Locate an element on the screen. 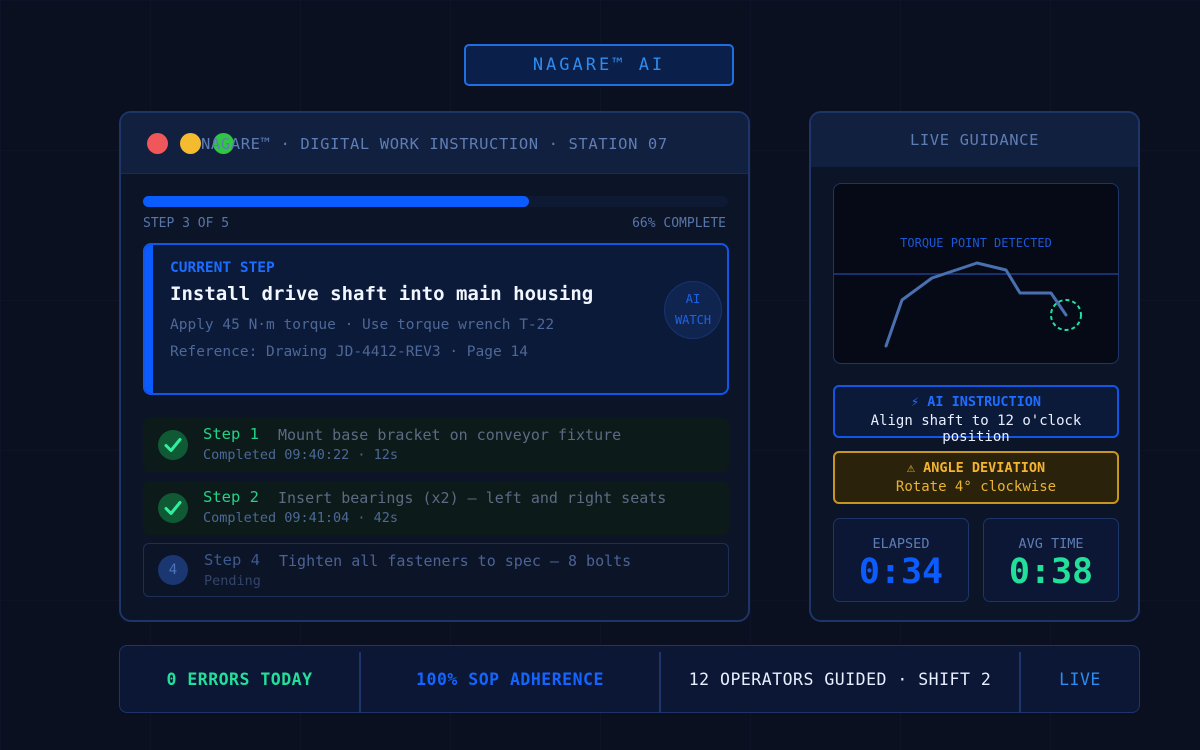 This screenshot has width=1200, height=750. step-description: Mount base bracket on conveyor fixture is located at coordinates (450, 435).